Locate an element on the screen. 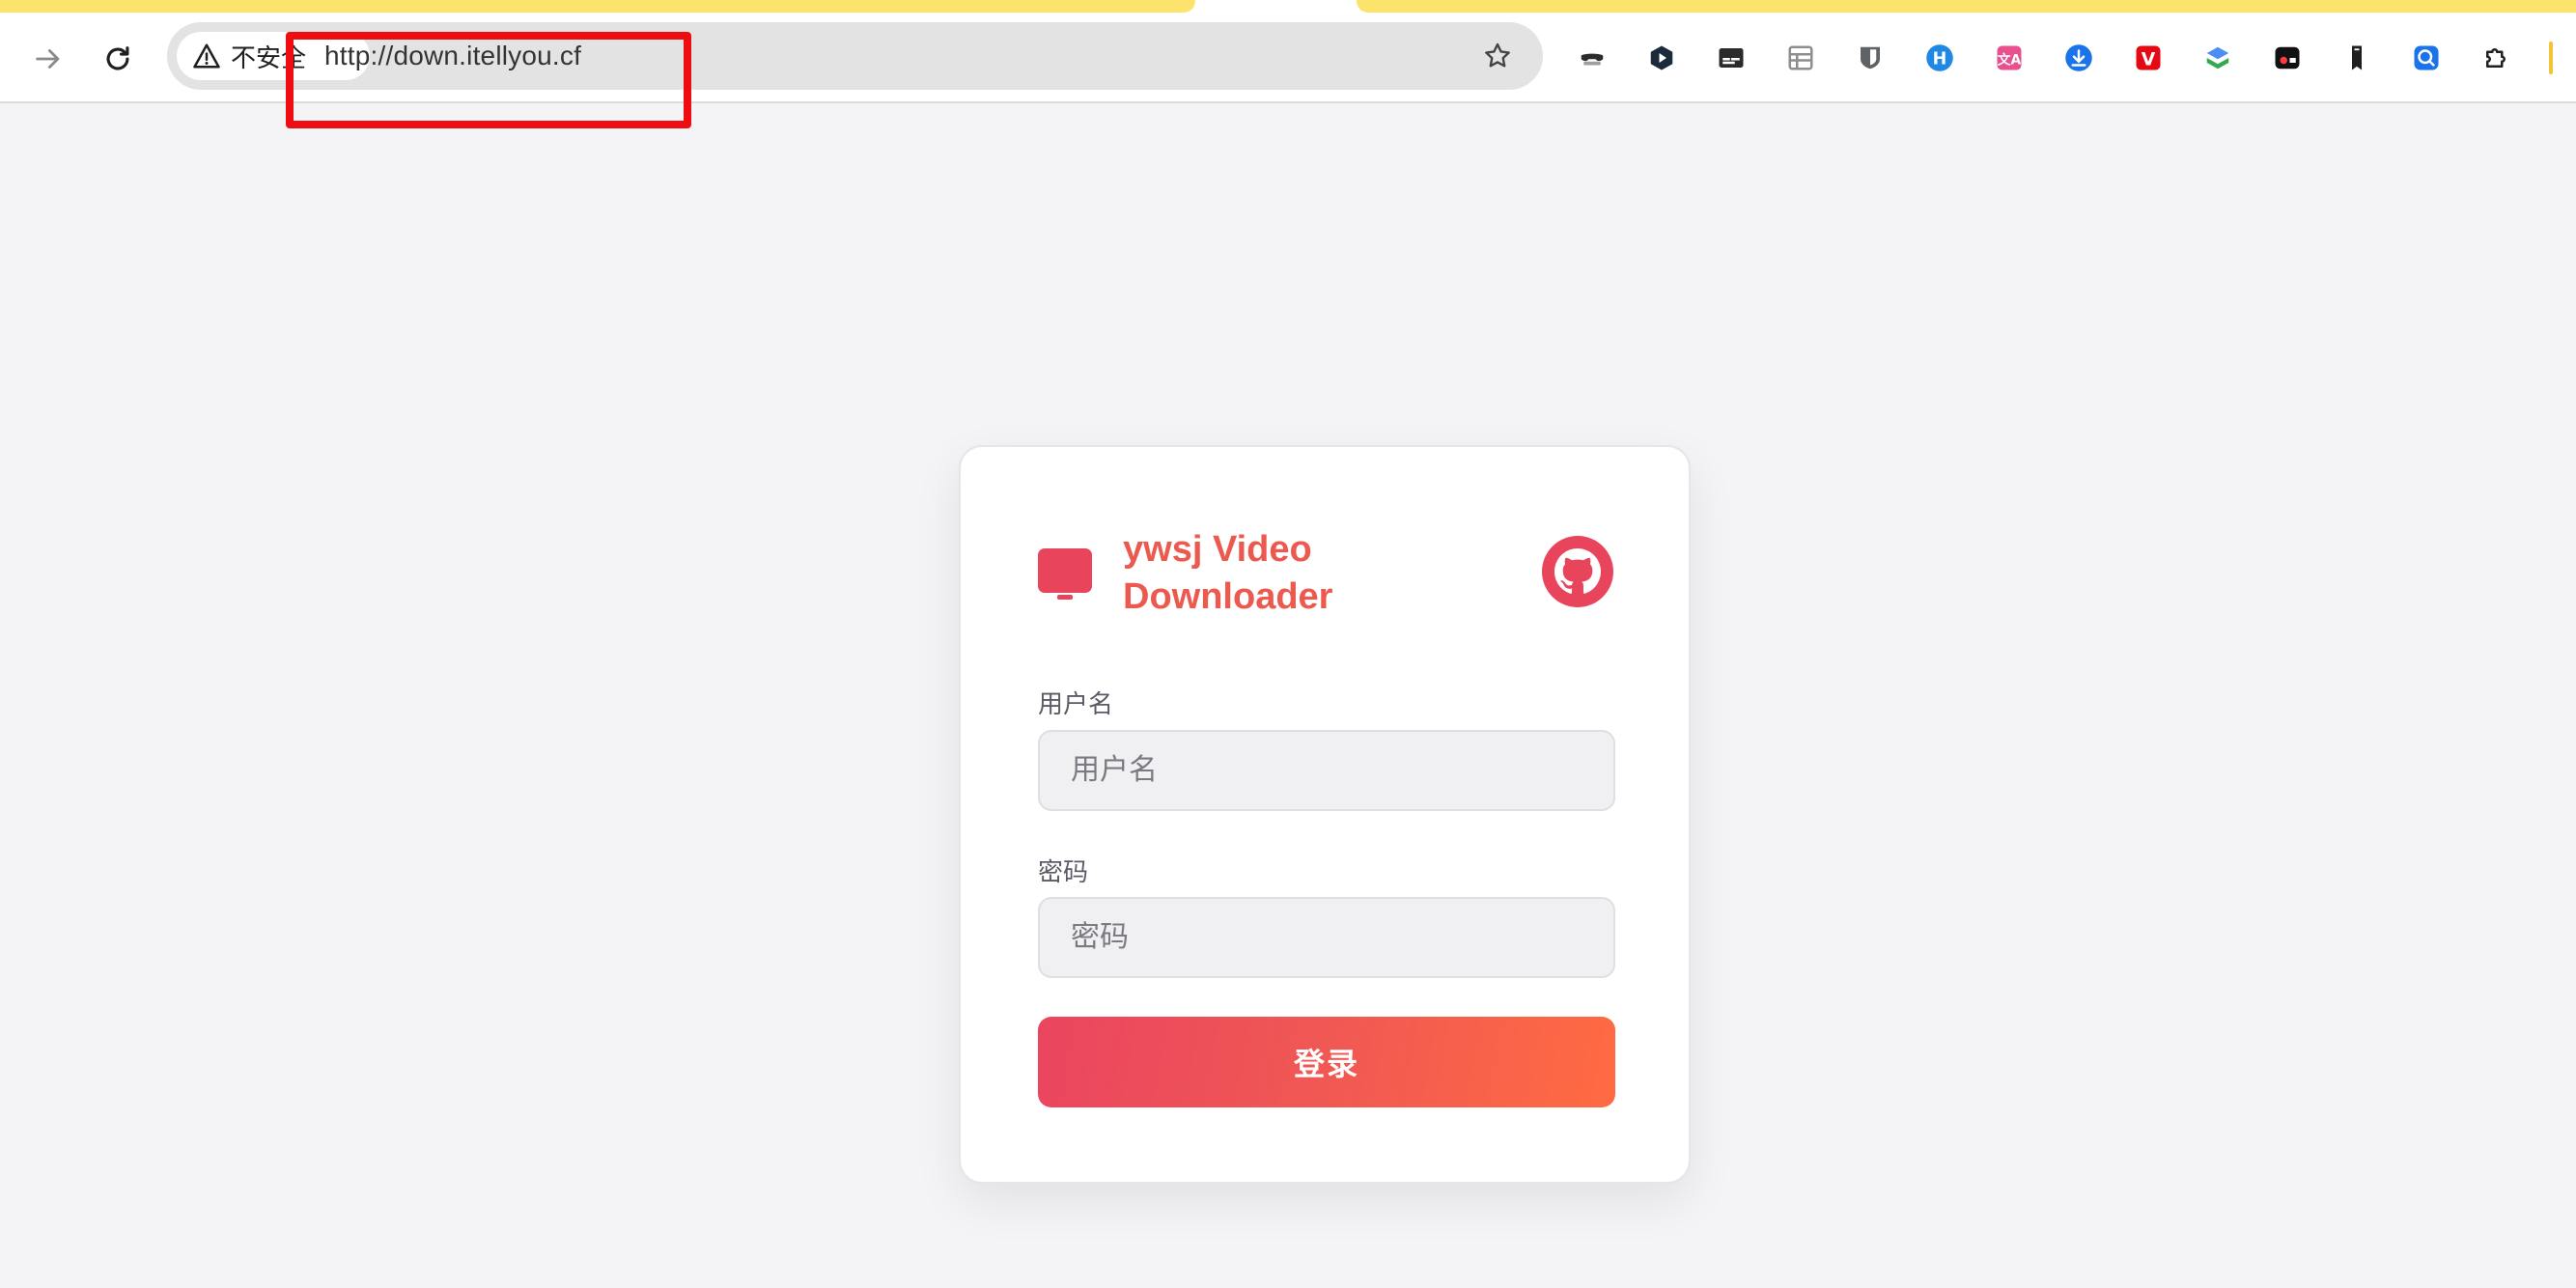 This screenshot has height=1288, width=2576. bookmark-star-button is located at coordinates (1497, 56).